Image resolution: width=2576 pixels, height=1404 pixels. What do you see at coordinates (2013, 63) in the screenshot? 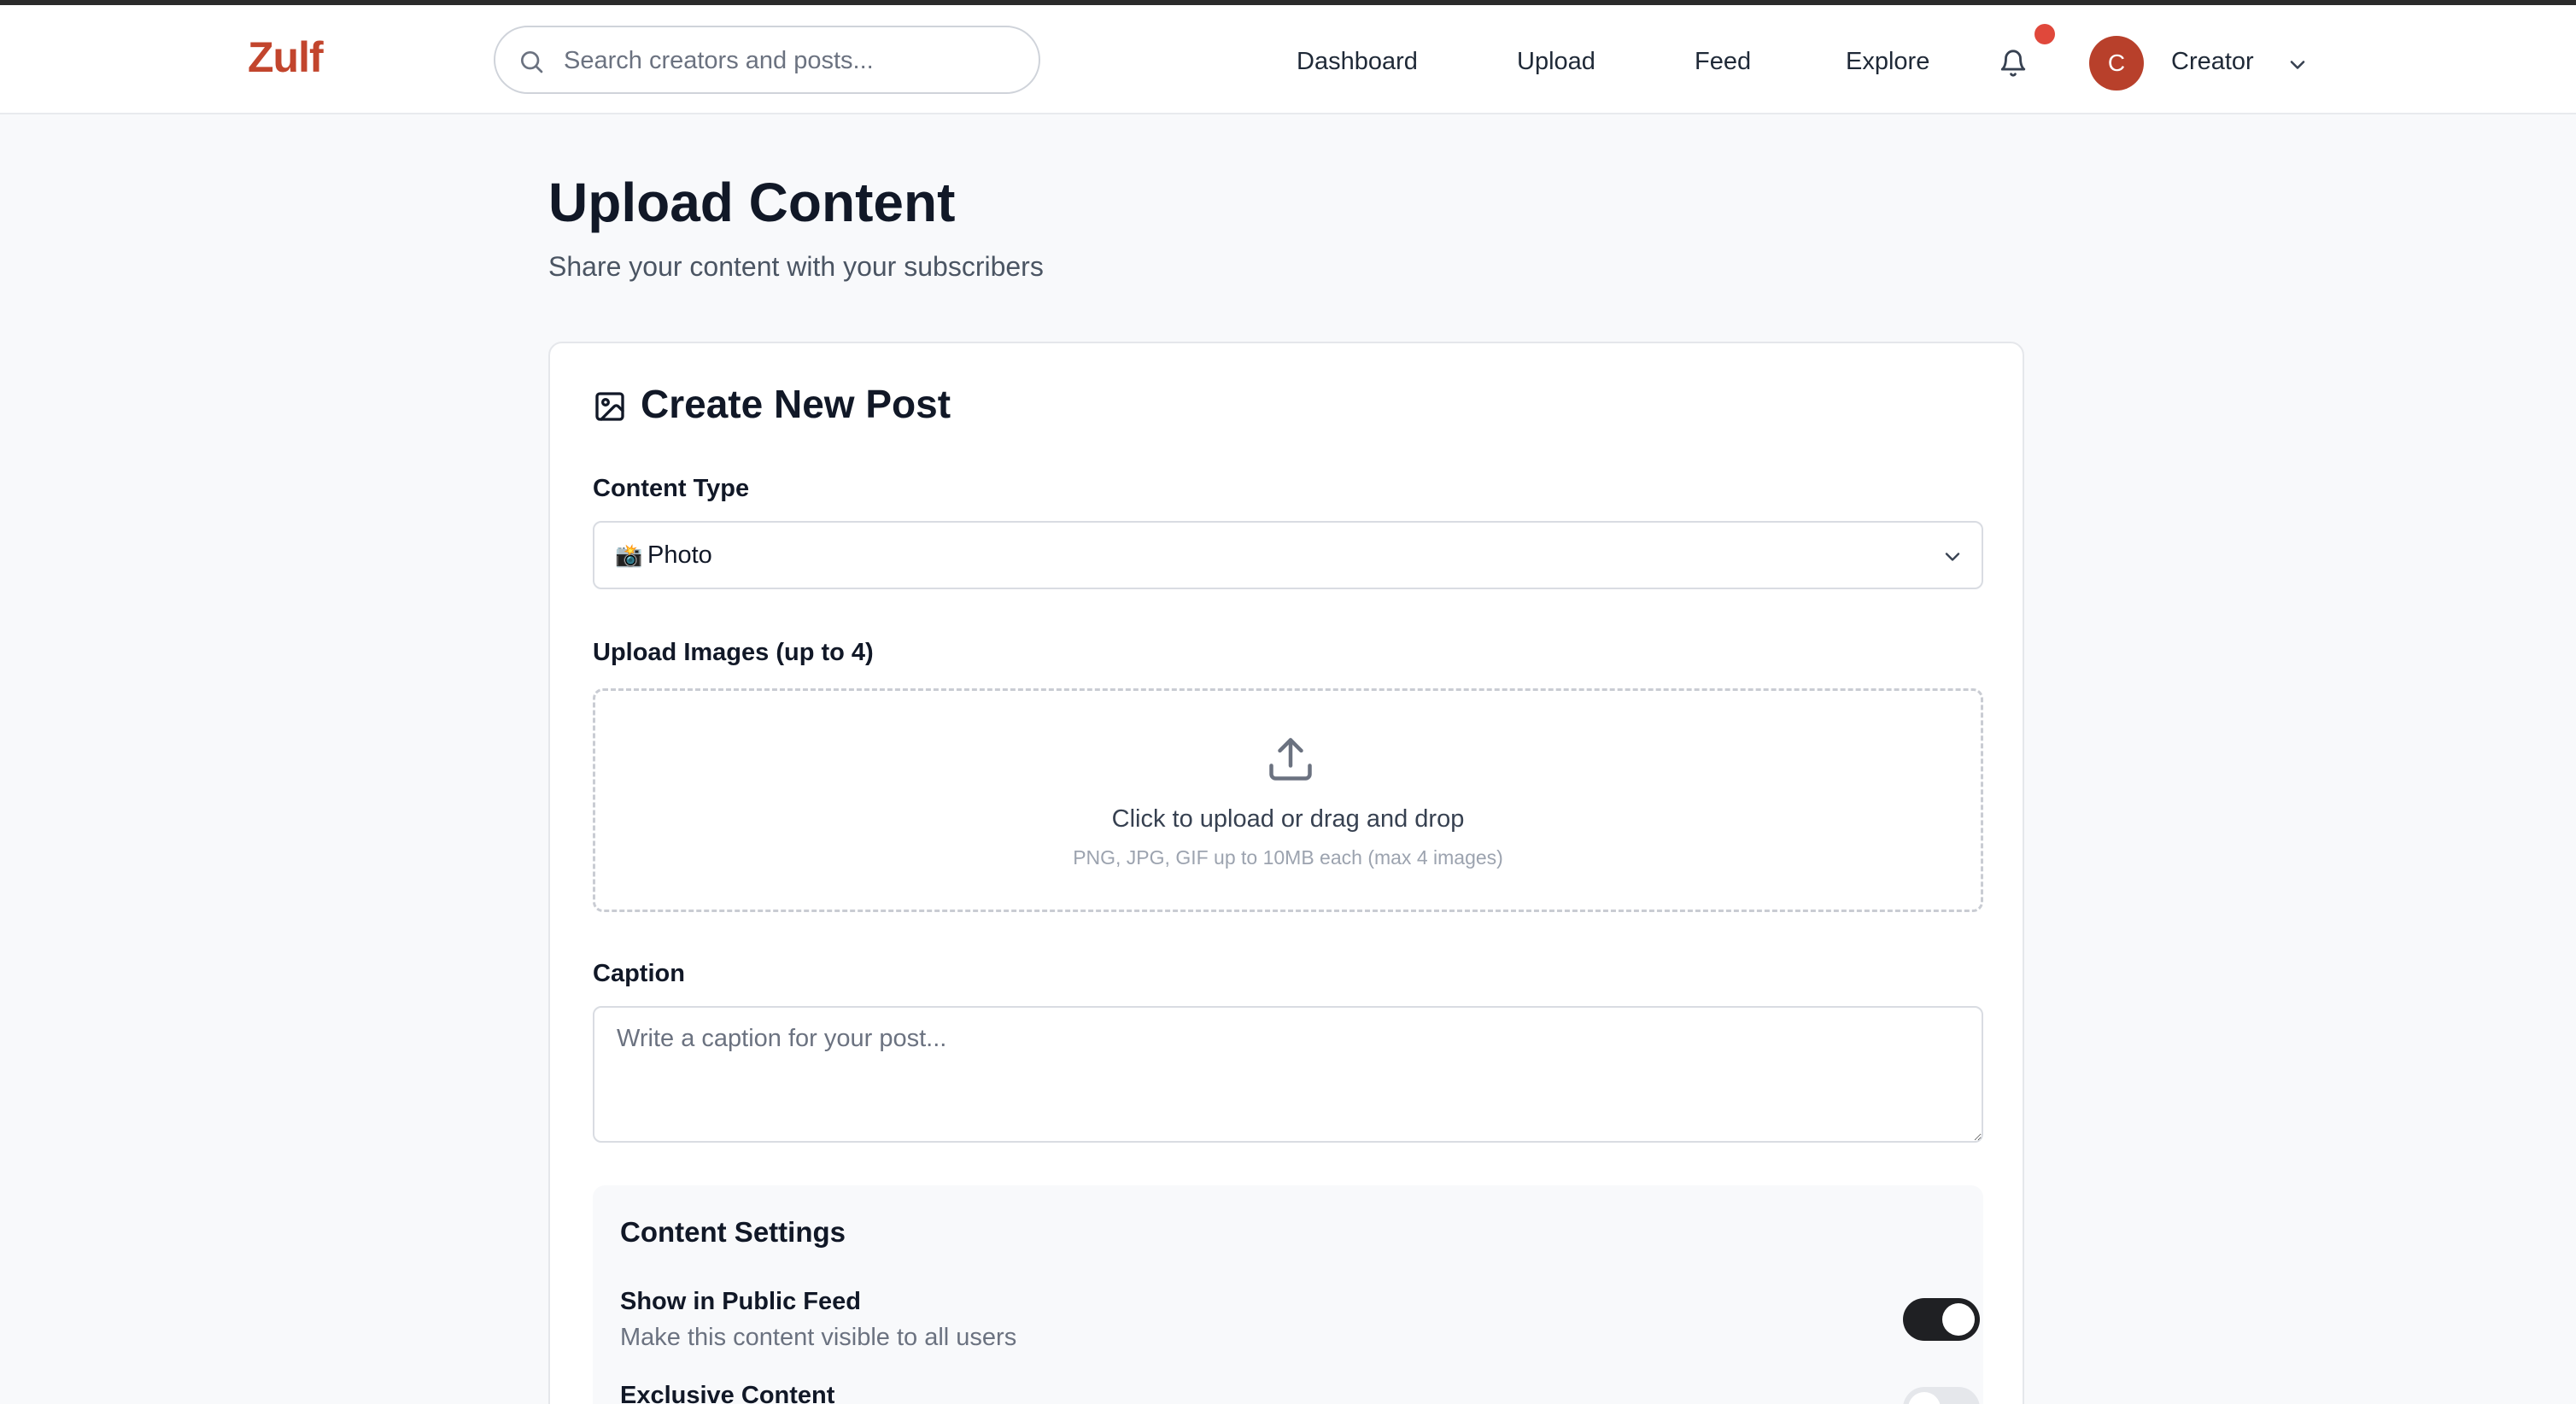
I see `bell-icon` at bounding box center [2013, 63].